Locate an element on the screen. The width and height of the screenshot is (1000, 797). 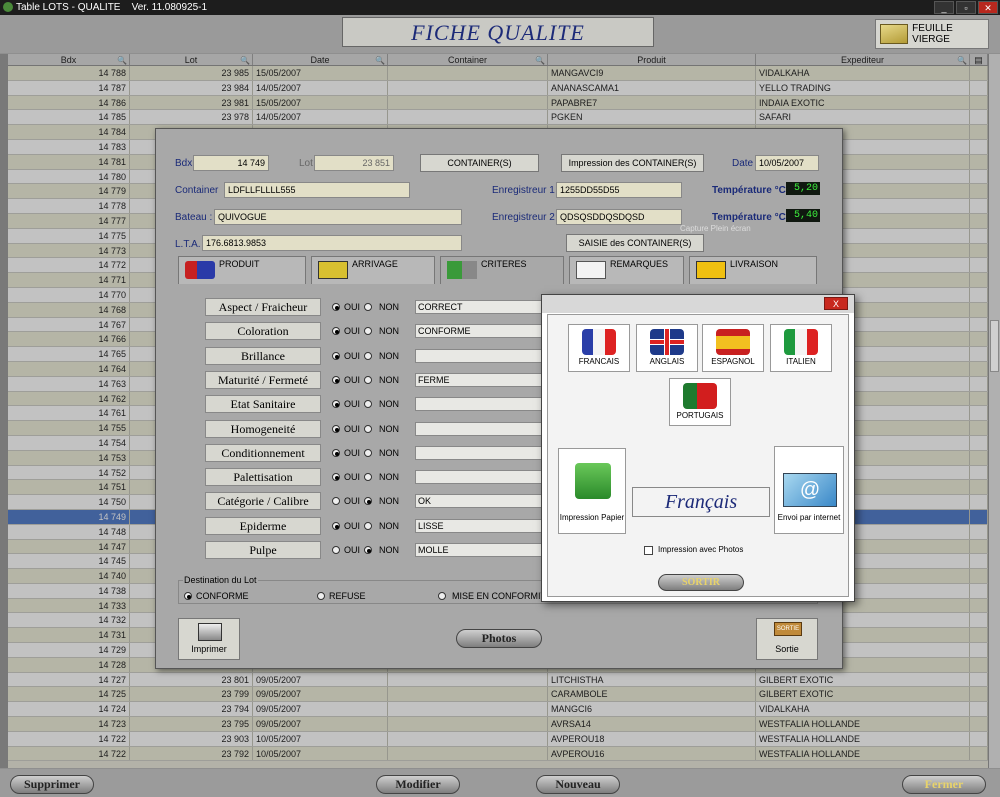
modifier-button: Modifier is located at coordinates (418, 784).